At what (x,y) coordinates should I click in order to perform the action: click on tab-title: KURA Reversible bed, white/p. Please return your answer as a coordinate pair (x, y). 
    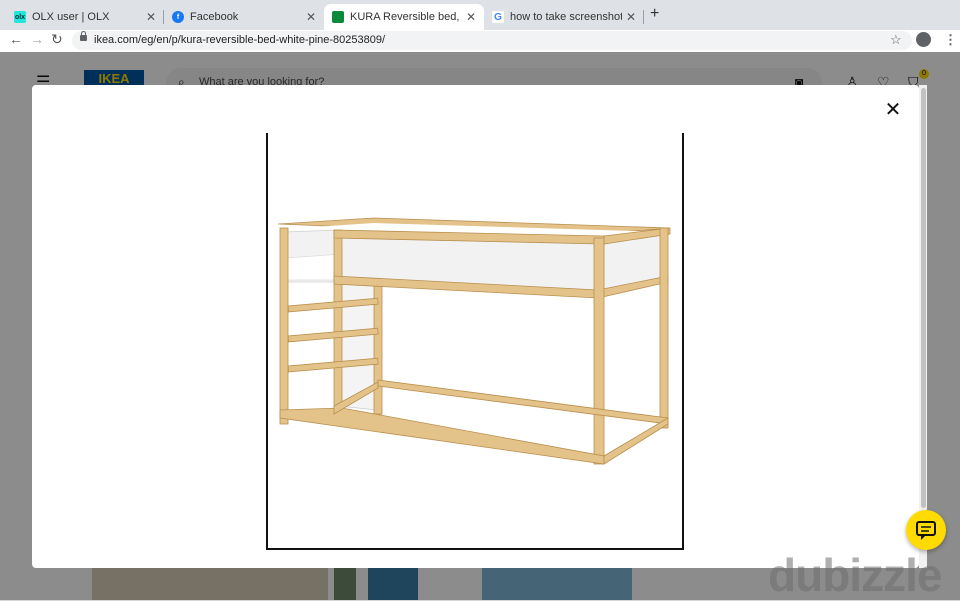
    Looking at the image, I should click on (406, 17).